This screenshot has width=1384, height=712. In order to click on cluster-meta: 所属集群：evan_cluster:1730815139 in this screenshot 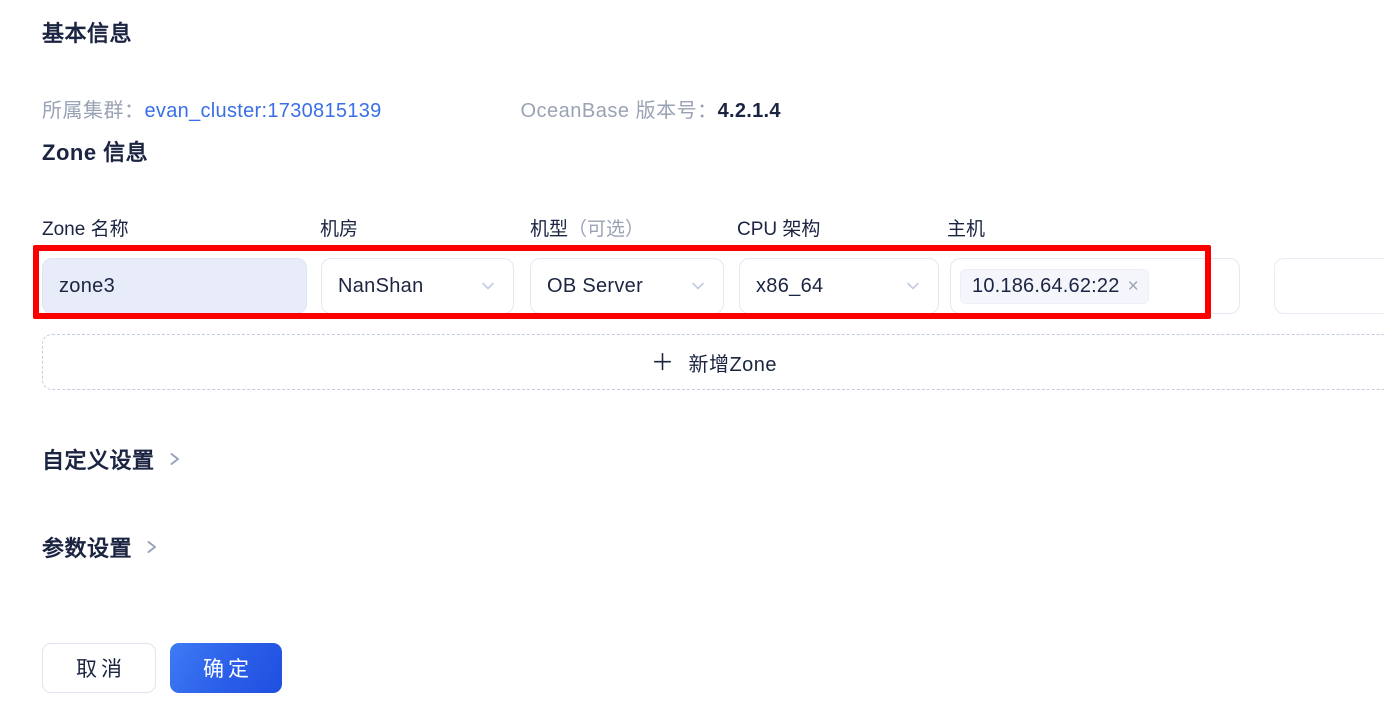, I will do `click(212, 108)`.